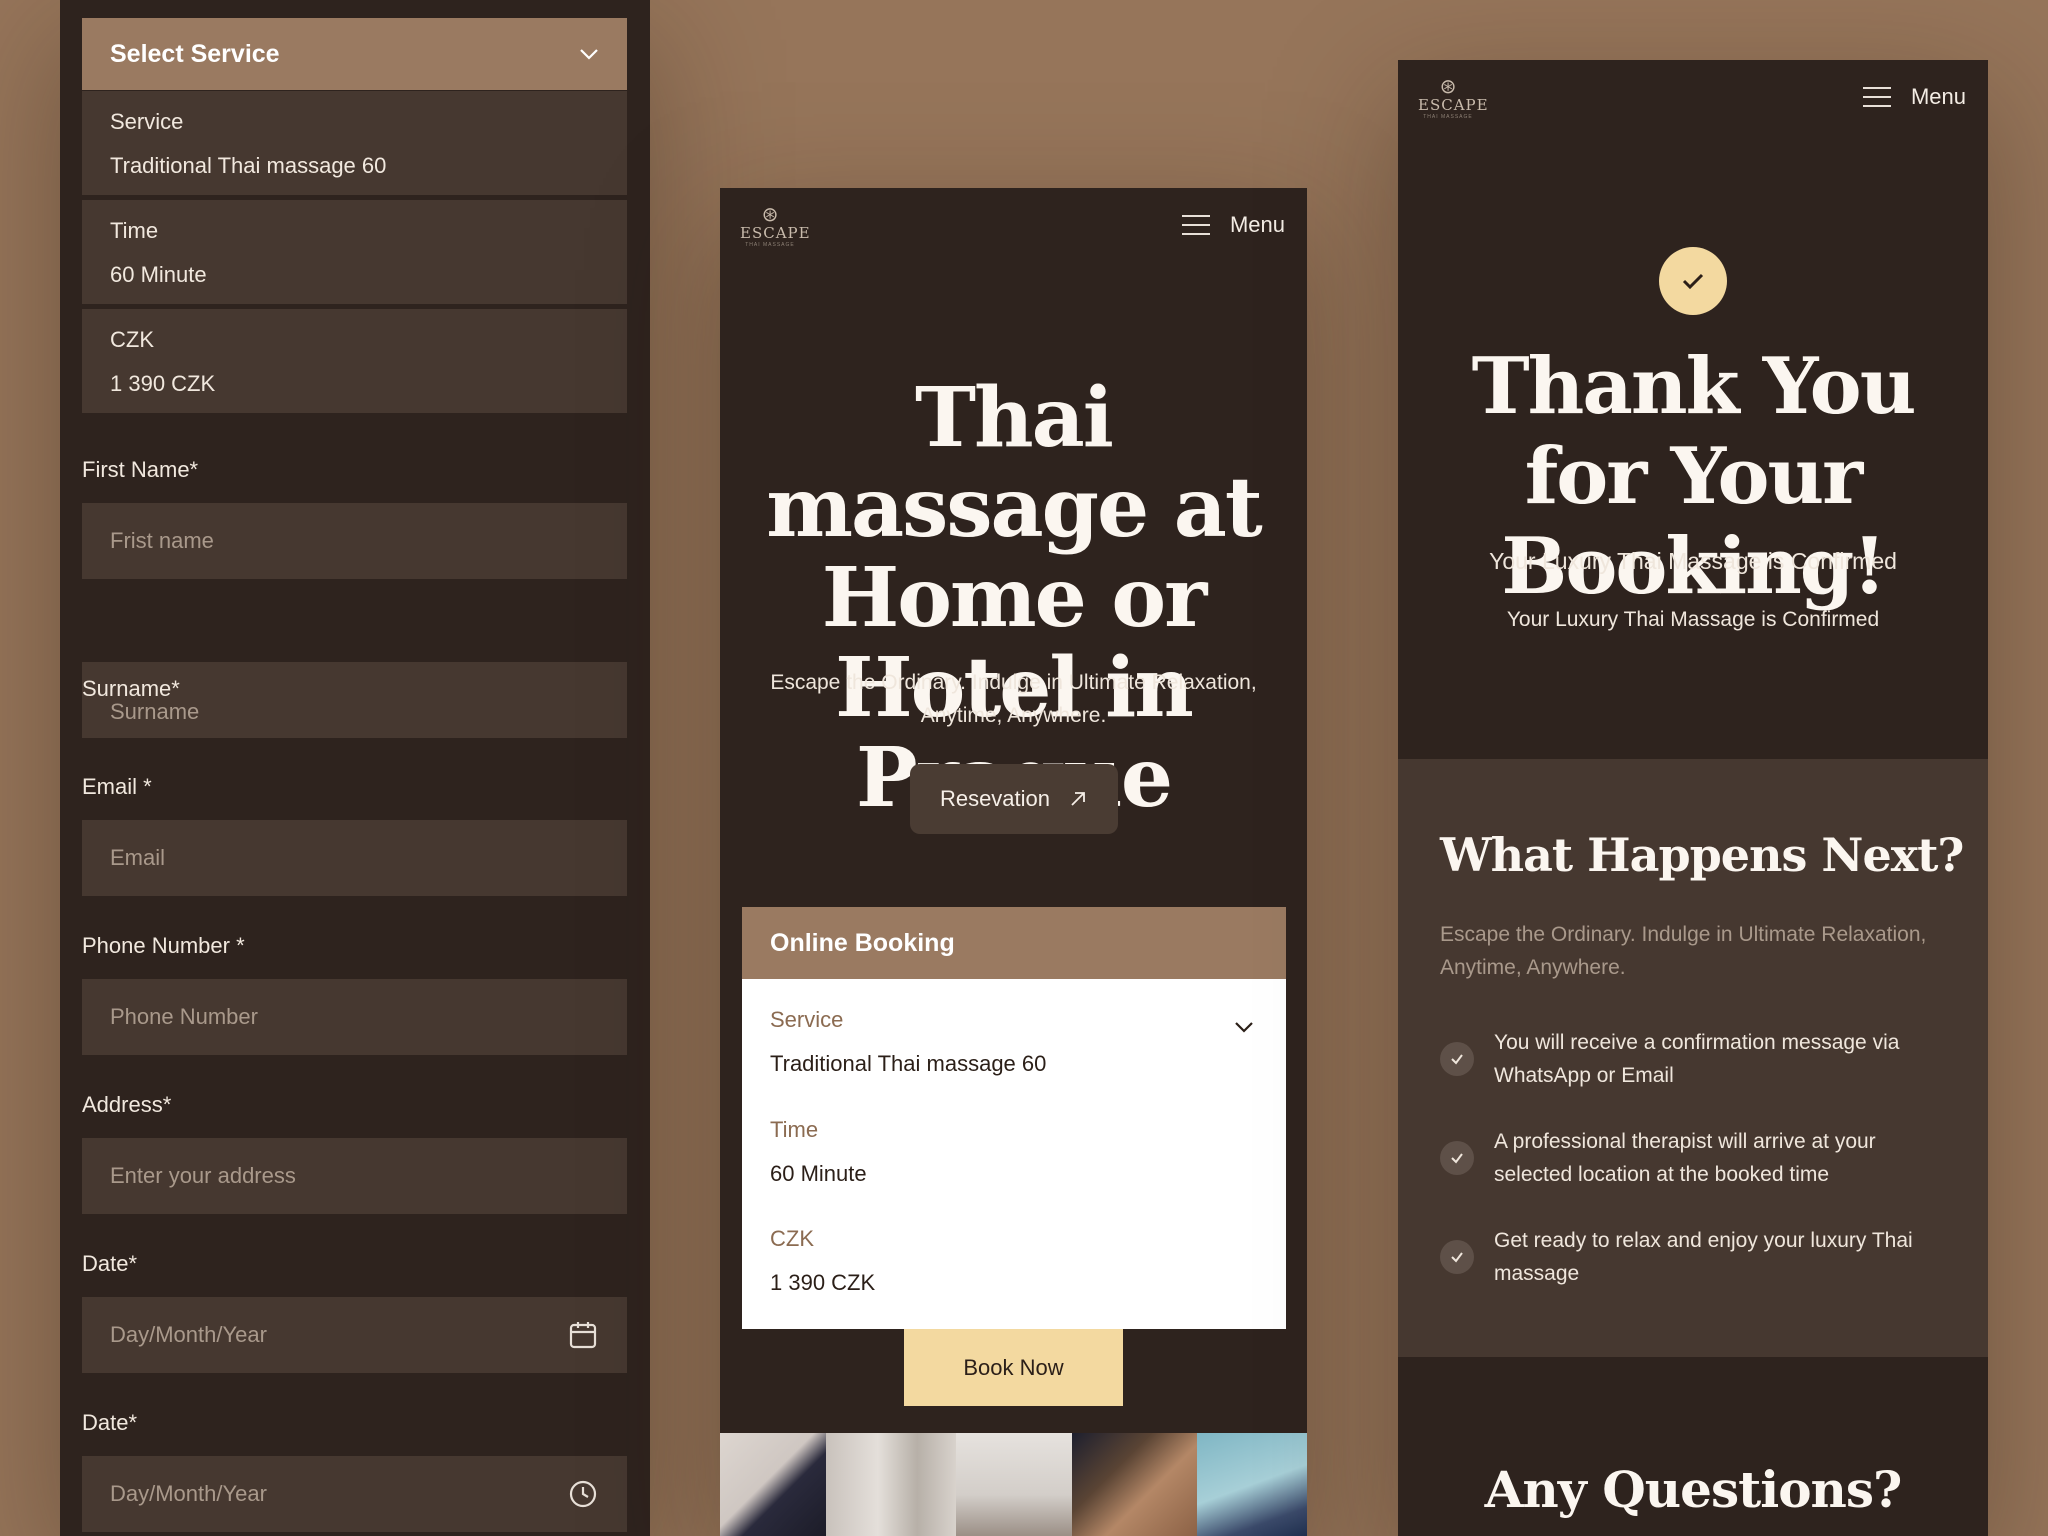 The height and width of the screenshot is (1536, 2048). What do you see at coordinates (131, 688) in the screenshot?
I see `surname-label: Surname*` at bounding box center [131, 688].